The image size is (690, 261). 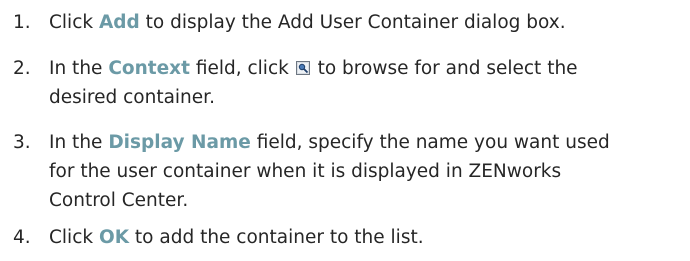 What do you see at coordinates (430, 142) in the screenshot?
I see `step-text-segment: field, specify the name you want used` at bounding box center [430, 142].